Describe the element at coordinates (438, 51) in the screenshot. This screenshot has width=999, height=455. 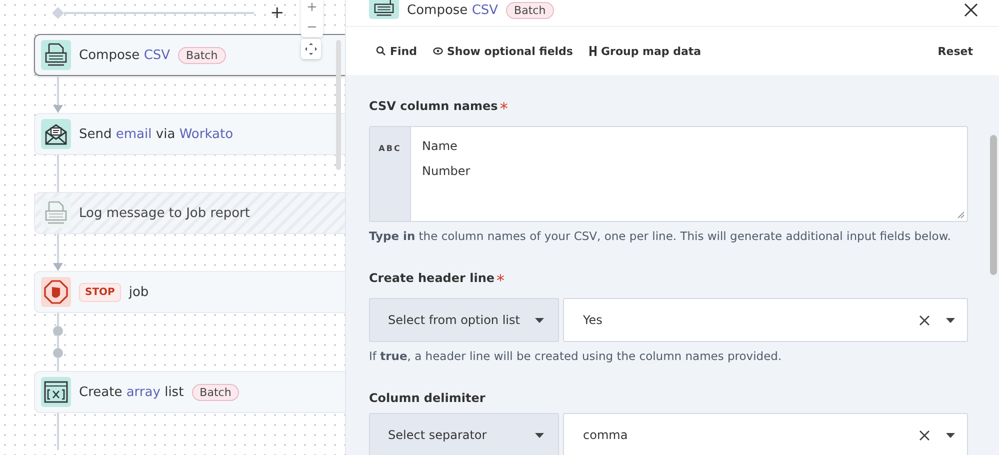
I see `eye-icon` at that location.